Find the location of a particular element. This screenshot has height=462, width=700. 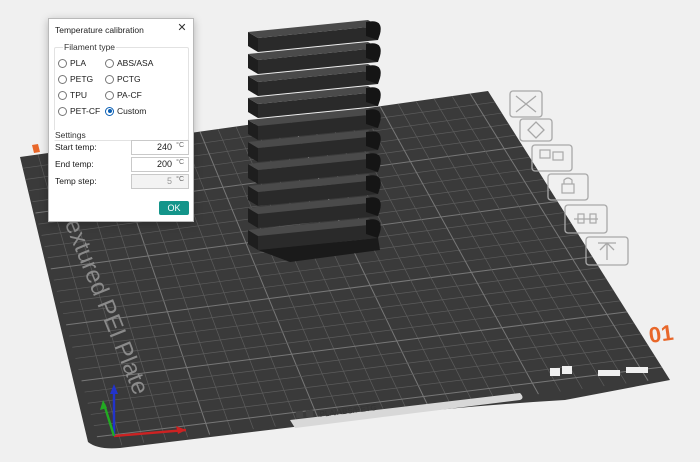

setting-row: Temp step: 5 °C is located at coordinates (122, 181).